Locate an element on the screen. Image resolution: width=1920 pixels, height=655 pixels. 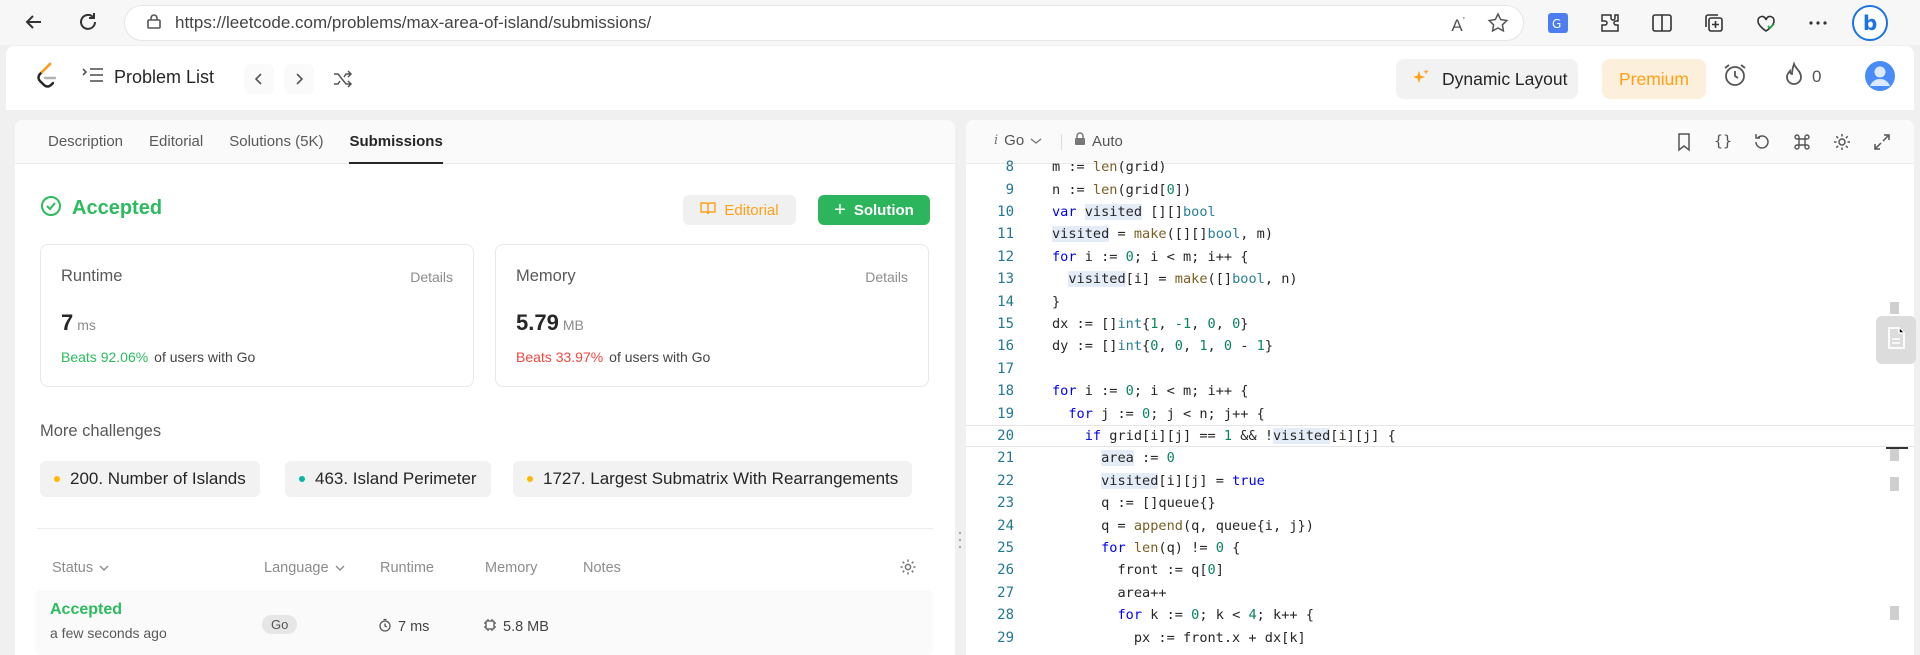
refresh-icon is located at coordinates (88, 22).